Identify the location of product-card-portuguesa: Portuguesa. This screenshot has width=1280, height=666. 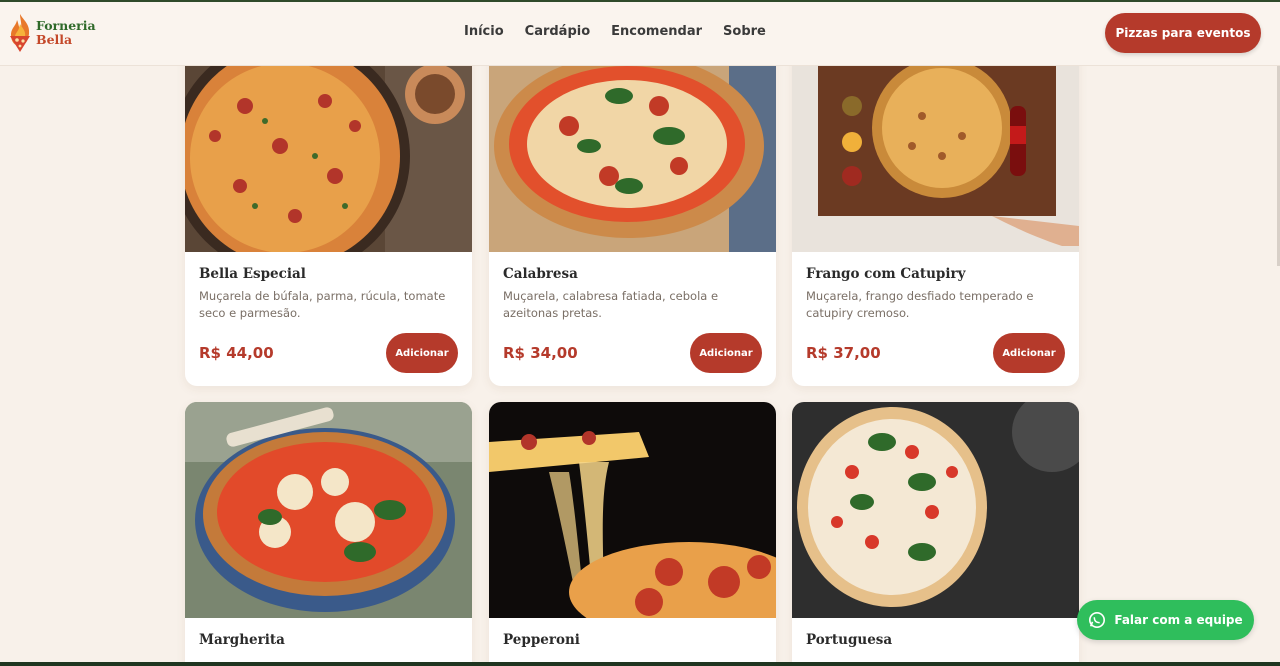
(935, 534).